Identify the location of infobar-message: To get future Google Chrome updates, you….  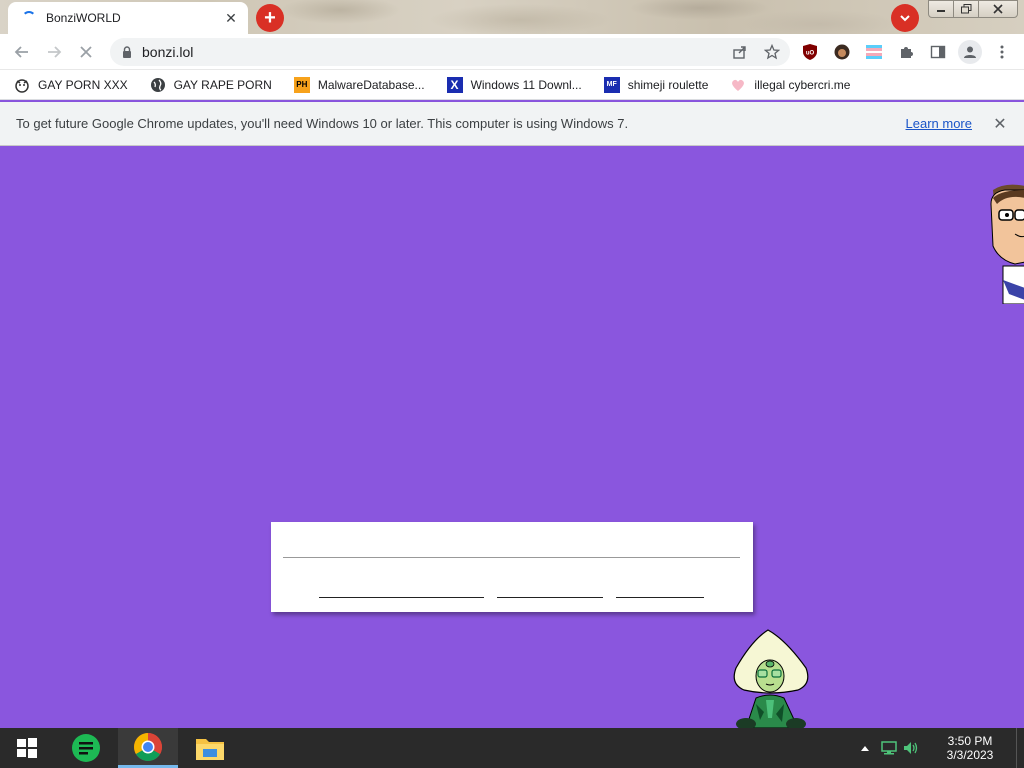
(322, 123).